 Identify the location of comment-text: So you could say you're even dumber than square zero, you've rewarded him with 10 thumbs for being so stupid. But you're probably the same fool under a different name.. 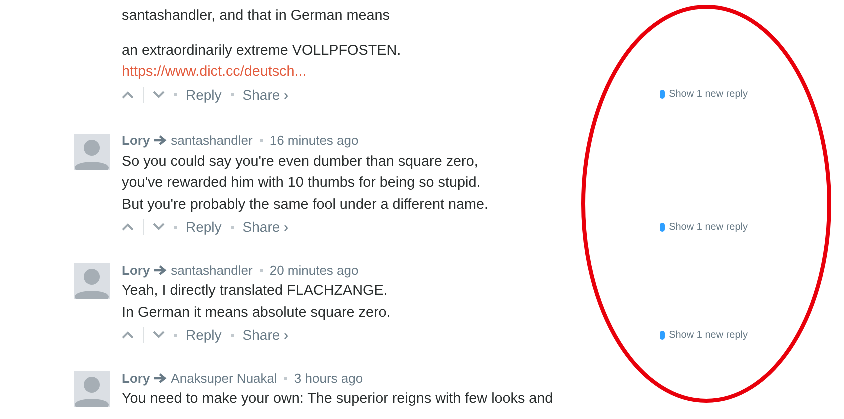
(306, 183).